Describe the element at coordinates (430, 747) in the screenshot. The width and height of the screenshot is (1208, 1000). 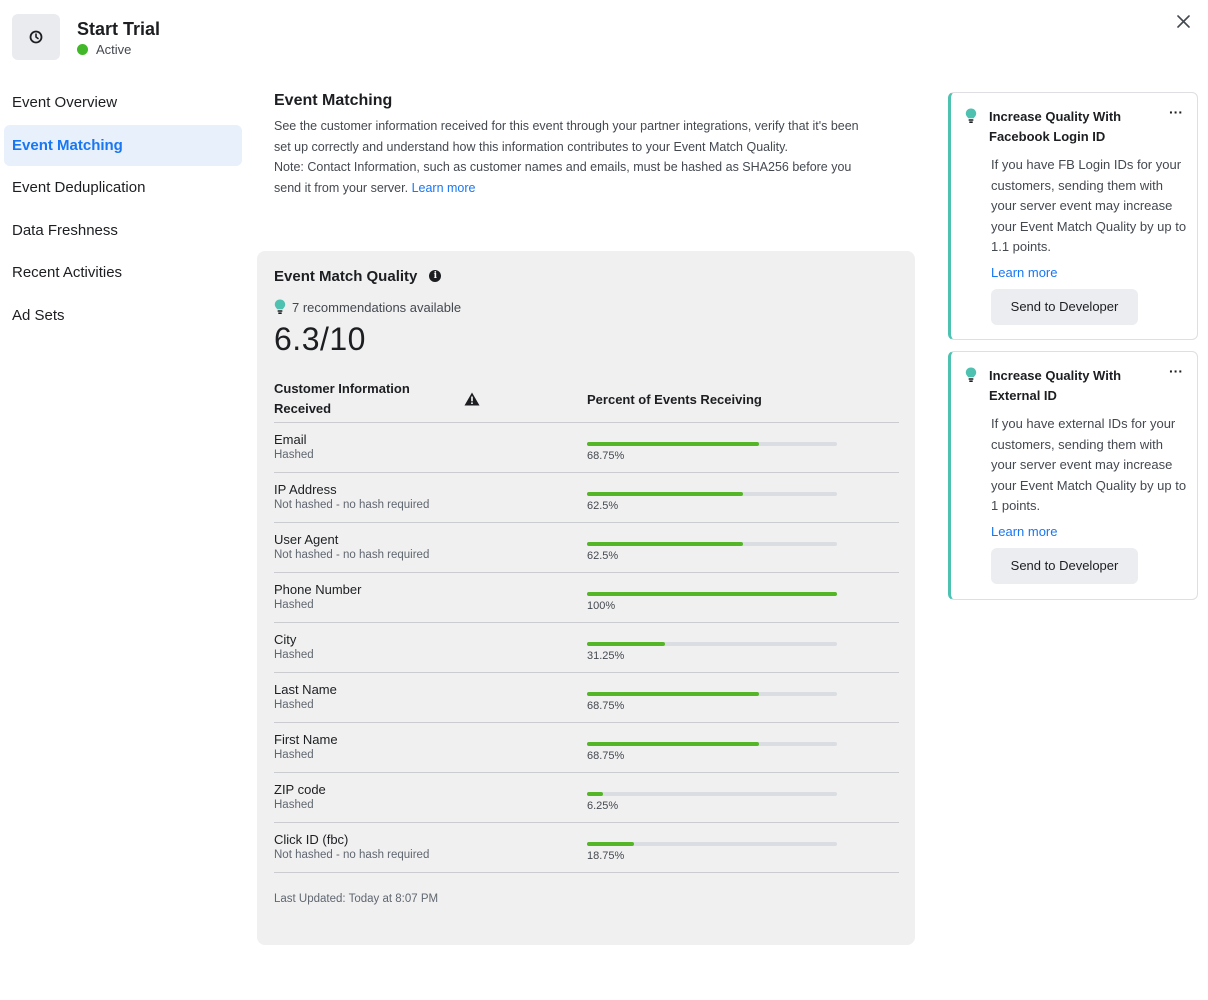
I see `row-info-cell: First Name Hashed` at that location.